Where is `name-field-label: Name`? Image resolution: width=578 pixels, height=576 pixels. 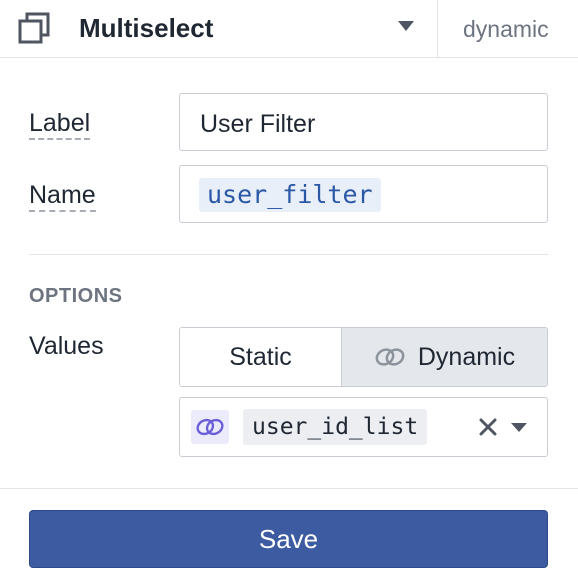 name-field-label: Name is located at coordinates (62, 196).